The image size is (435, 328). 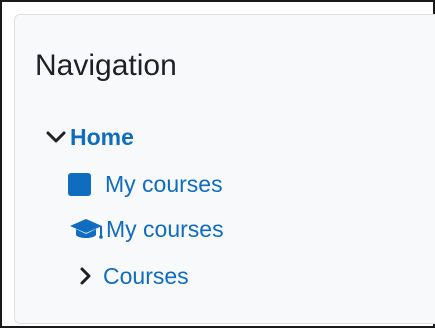 I want to click on block-title: Navigation, so click(x=106, y=65).